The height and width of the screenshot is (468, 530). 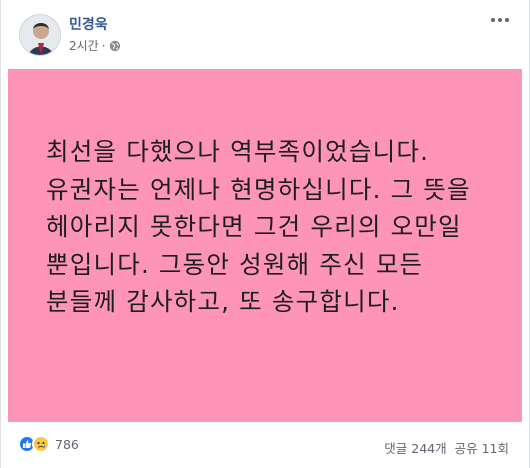 I want to click on share-count-link: 공유 11회, so click(x=482, y=447).